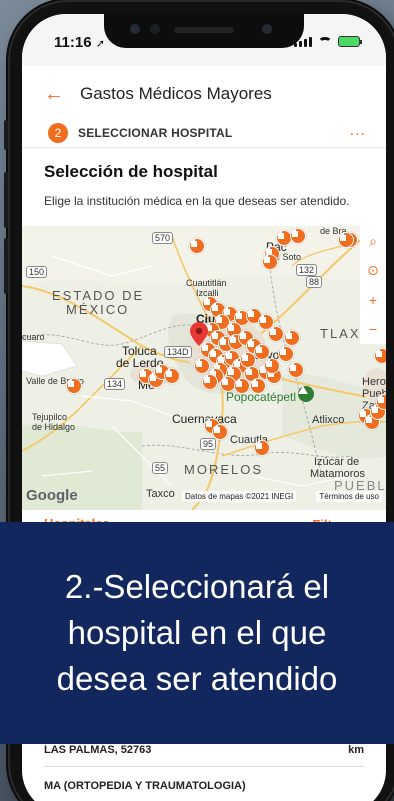  Describe the element at coordinates (224, 469) in the screenshot. I see `map-label-morelos: MORELOS` at that location.